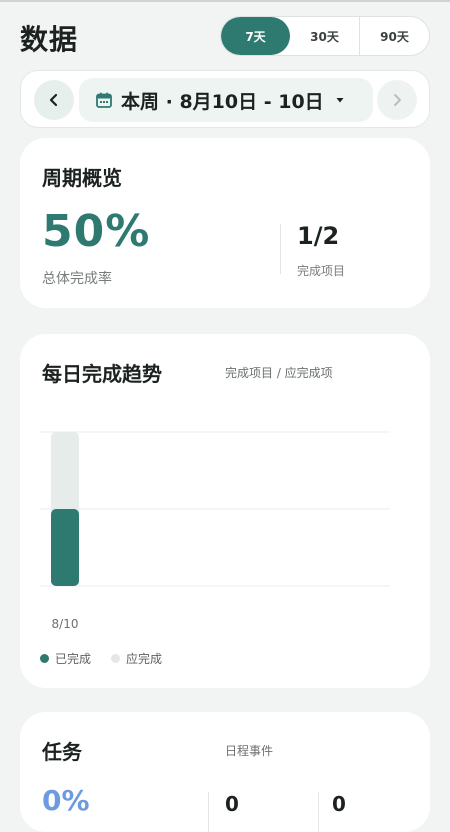 The image size is (450, 832). What do you see at coordinates (82, 178) in the screenshot?
I see `overview-title: 周期概览` at bounding box center [82, 178].